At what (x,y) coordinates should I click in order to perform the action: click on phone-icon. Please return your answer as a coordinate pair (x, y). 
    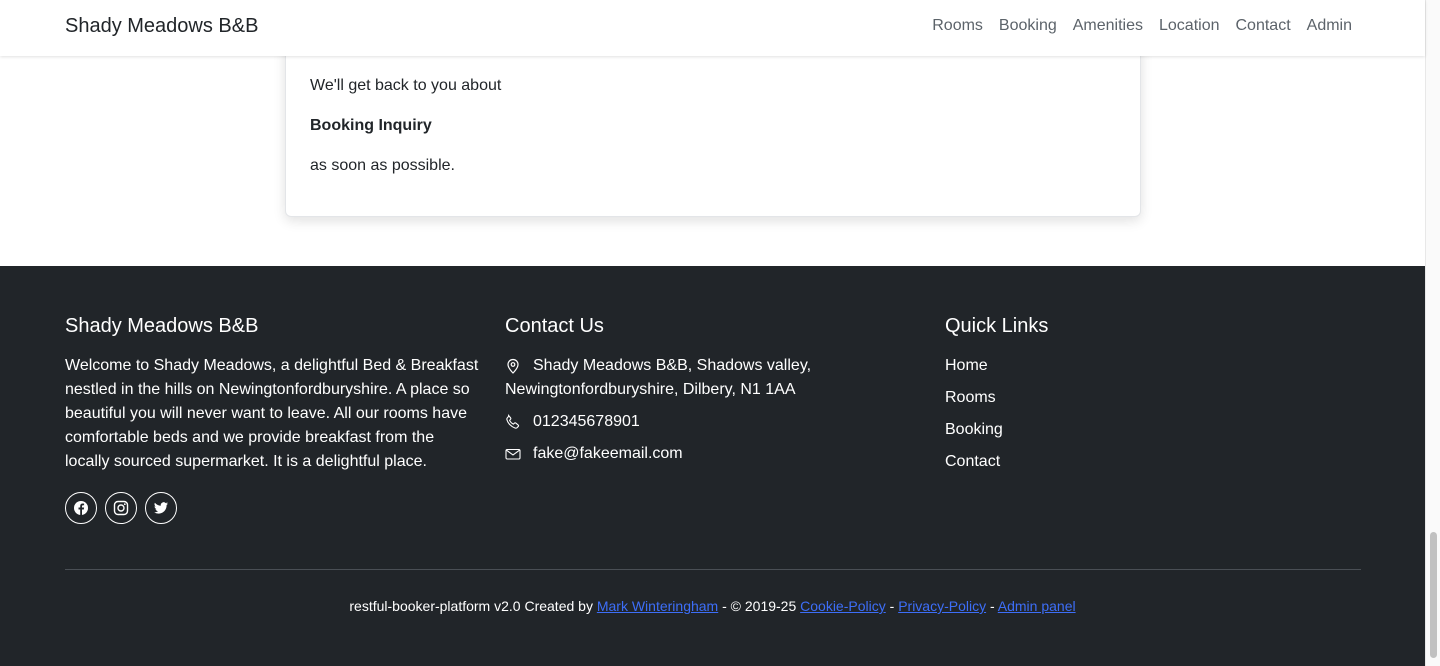
    Looking at the image, I should click on (519, 422).